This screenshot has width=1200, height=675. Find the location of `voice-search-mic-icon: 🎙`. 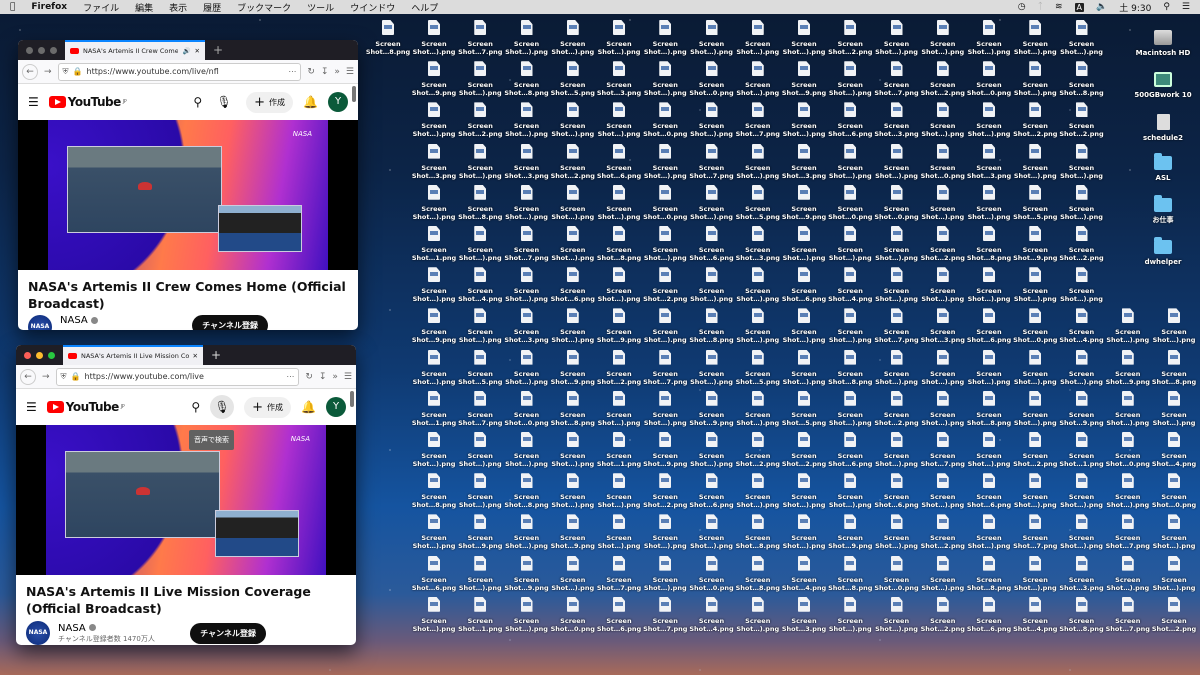

voice-search-mic-icon: 🎙 is located at coordinates (224, 102).